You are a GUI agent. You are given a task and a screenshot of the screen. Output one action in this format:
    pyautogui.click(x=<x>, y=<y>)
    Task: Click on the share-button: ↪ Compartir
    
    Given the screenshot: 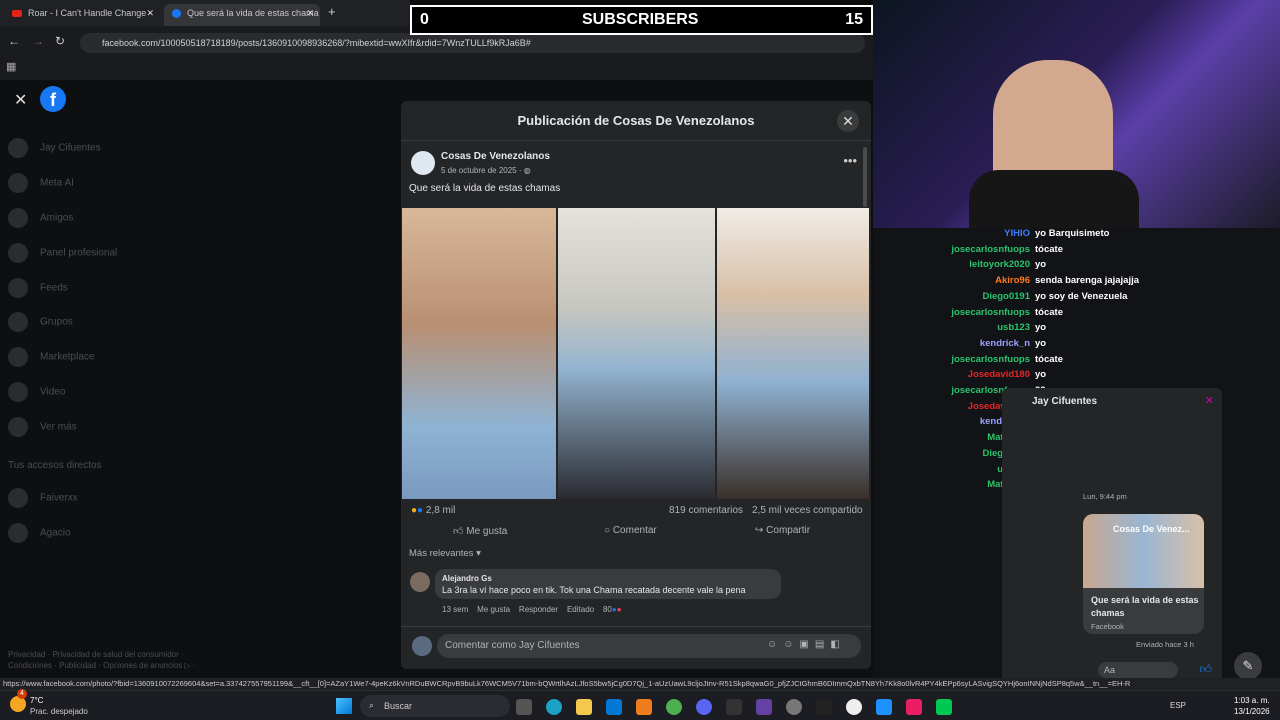 What is the action you would take?
    pyautogui.click(x=782, y=530)
    